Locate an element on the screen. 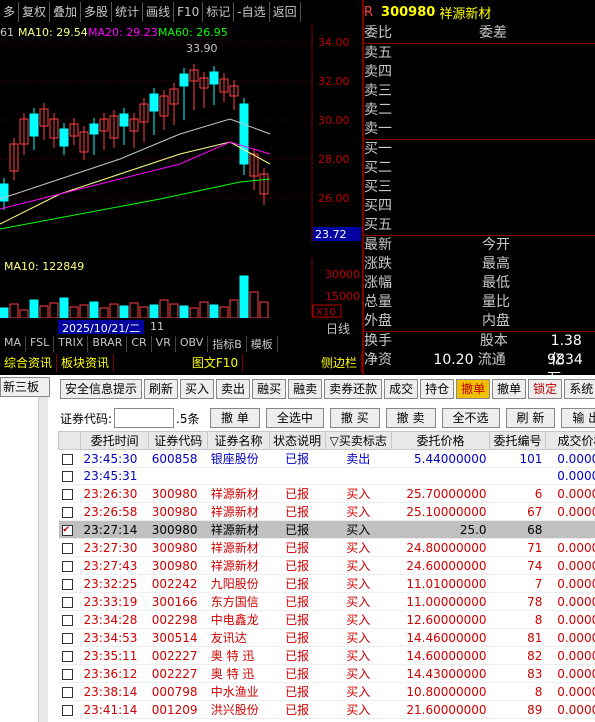 The height and width of the screenshot is (722, 595). trade-button-11: 锁定 is located at coordinates (545, 389).